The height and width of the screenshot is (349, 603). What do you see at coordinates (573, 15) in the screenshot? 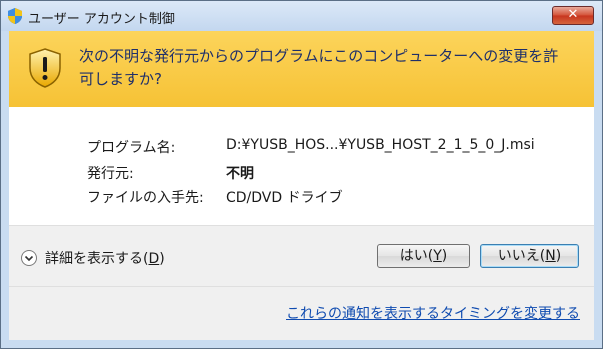
I see `close-button: ✕` at bounding box center [573, 15].